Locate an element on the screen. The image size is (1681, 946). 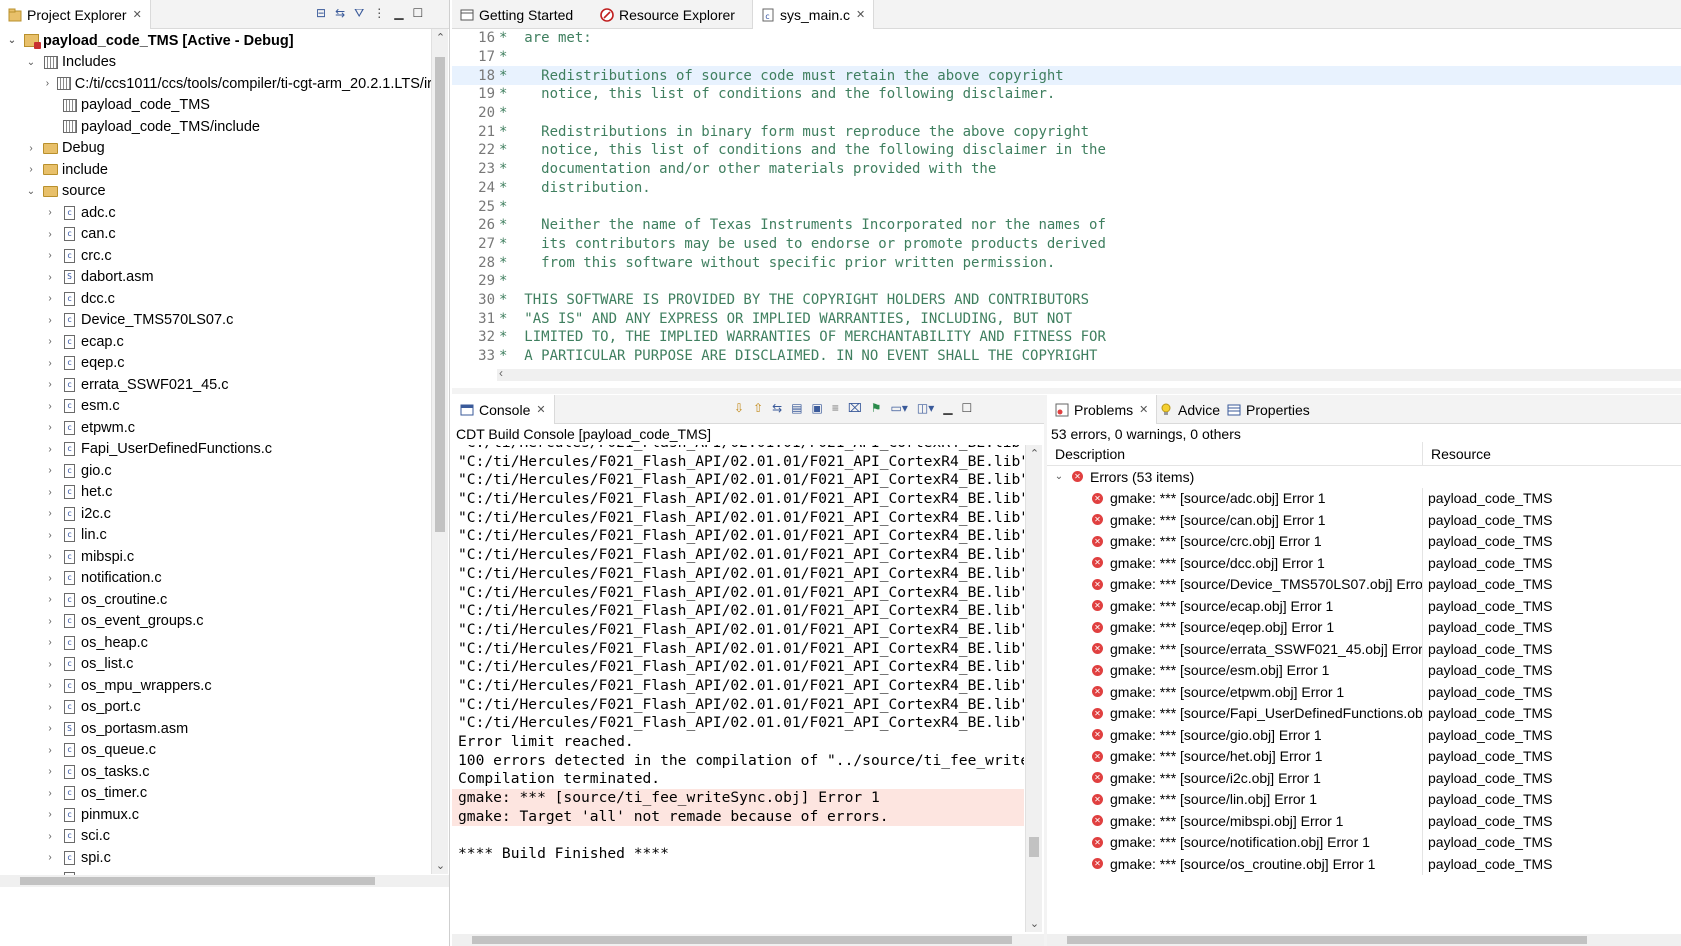
tree-item: › c os_queue.c is located at coordinates (216, 751).